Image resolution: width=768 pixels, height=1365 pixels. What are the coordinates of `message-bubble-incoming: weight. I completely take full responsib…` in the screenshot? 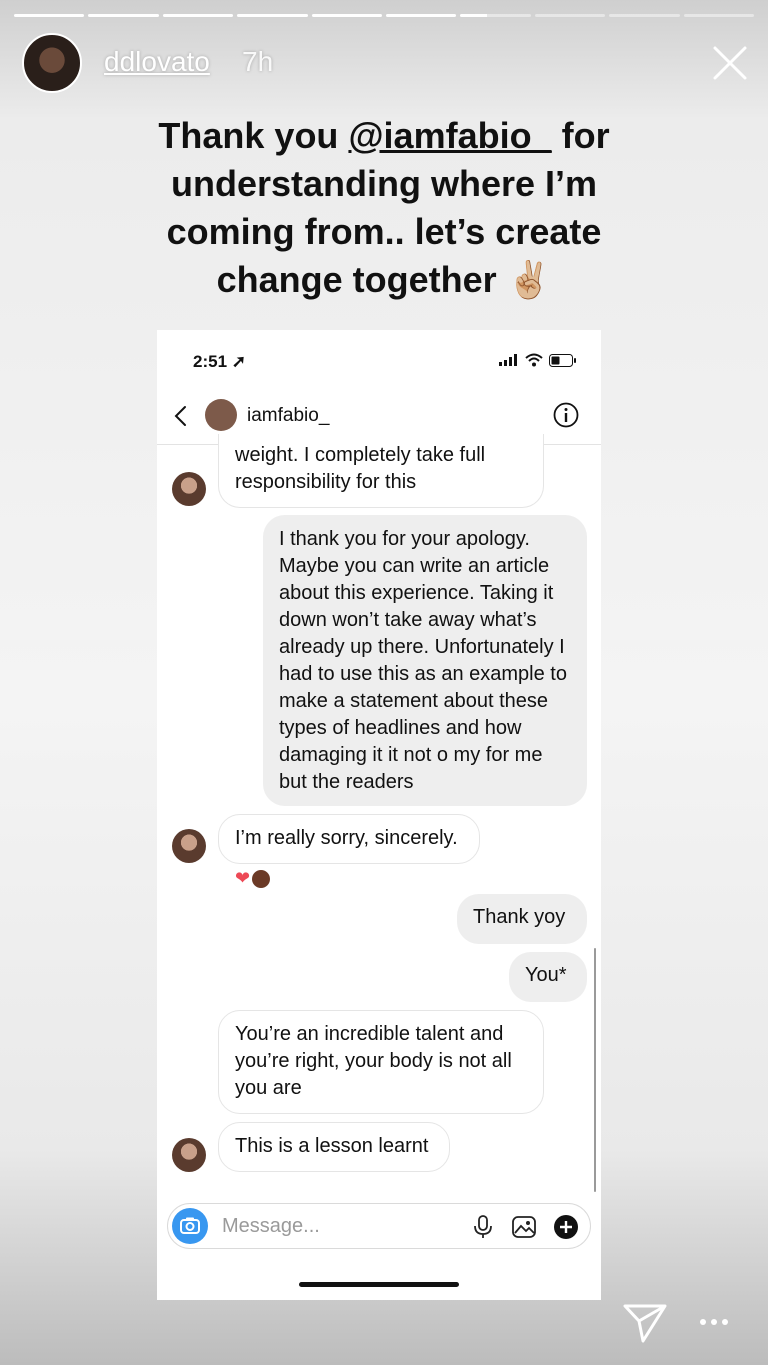 It's located at (381, 471).